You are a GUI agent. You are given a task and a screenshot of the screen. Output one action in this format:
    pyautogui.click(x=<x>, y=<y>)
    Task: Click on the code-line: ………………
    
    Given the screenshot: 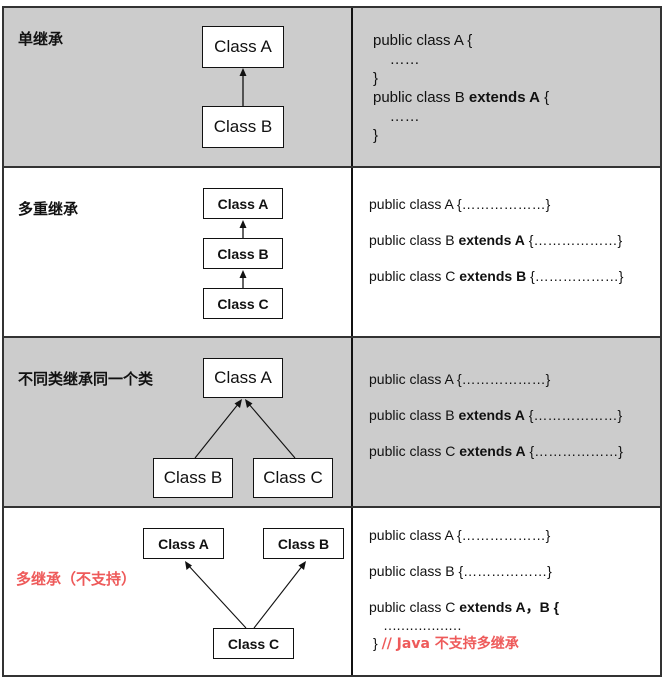 What is the action you would take?
    pyautogui.click(x=422, y=625)
    